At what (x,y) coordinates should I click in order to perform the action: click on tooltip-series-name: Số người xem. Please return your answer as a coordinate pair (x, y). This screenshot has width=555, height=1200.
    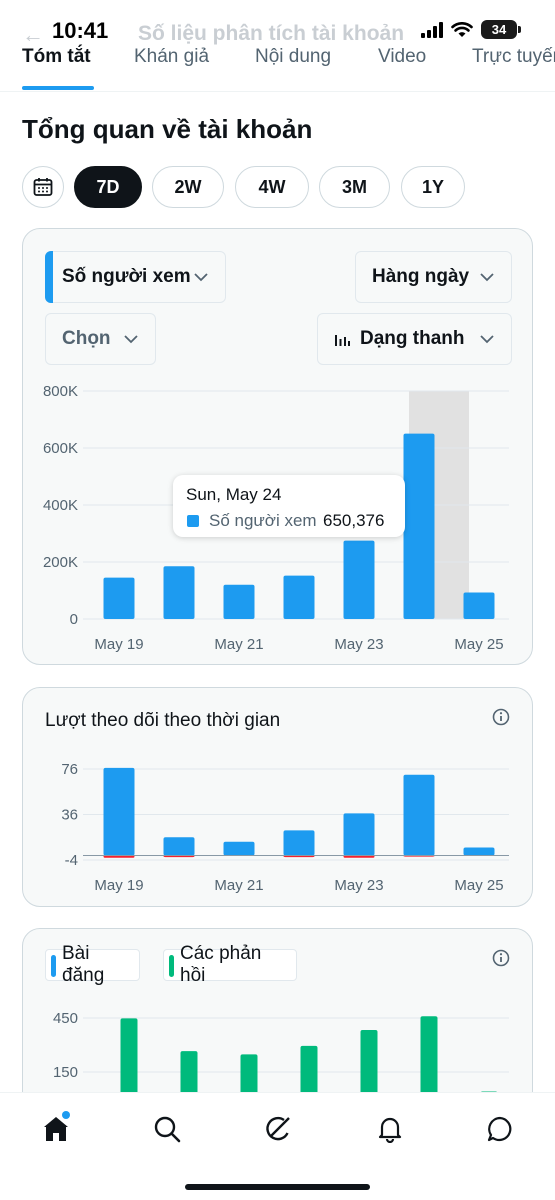
    Looking at the image, I should click on (263, 520).